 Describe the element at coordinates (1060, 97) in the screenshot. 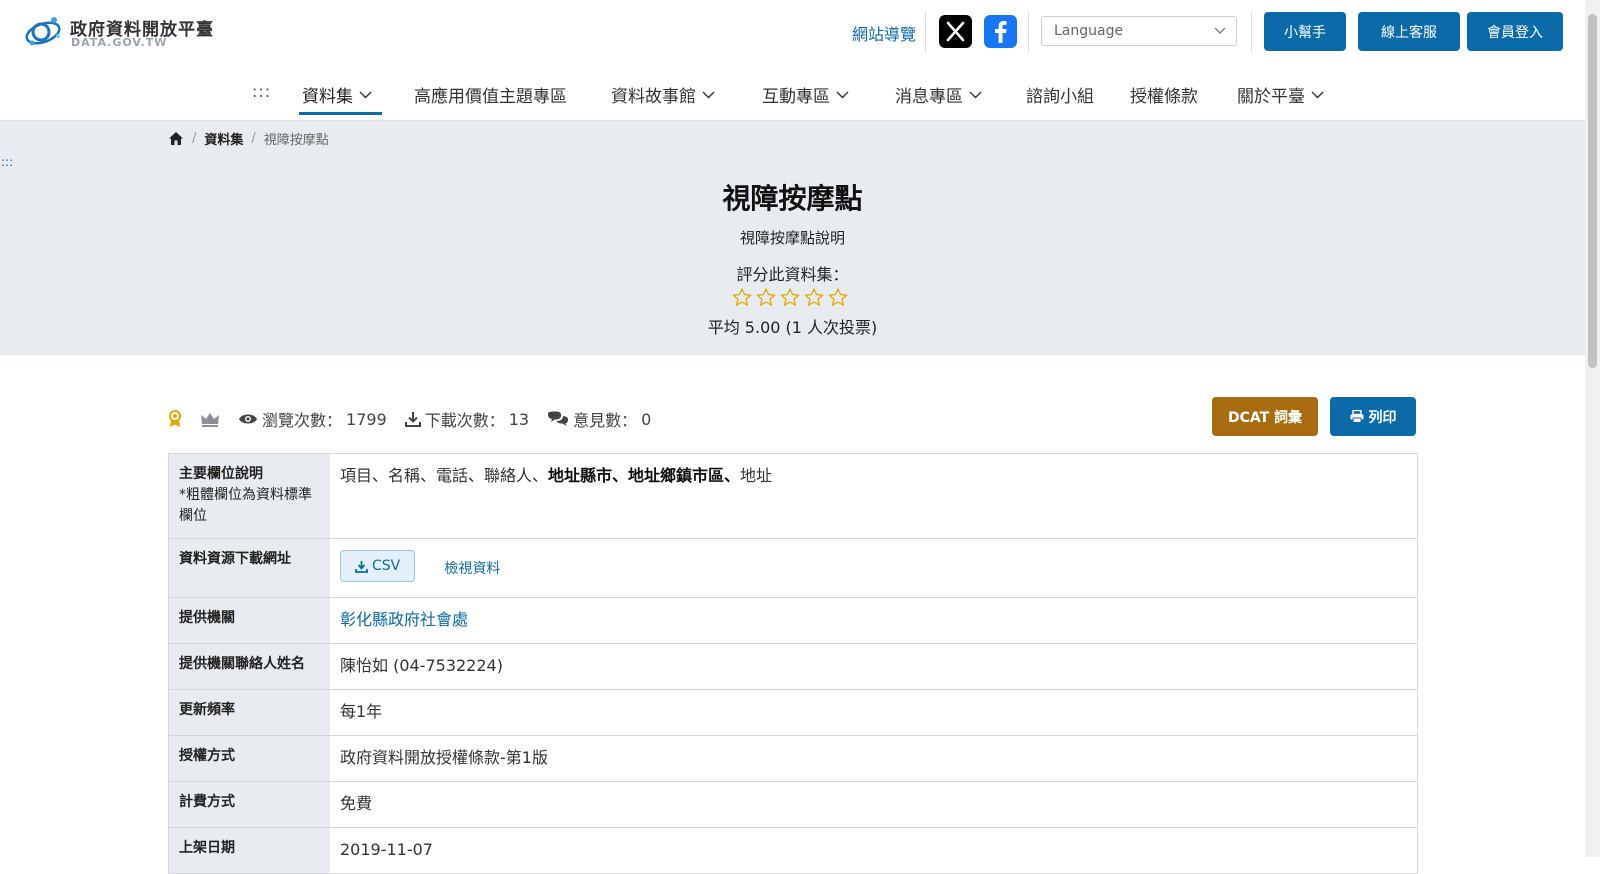

I see `nav-item-label: 諮詢小組` at that location.